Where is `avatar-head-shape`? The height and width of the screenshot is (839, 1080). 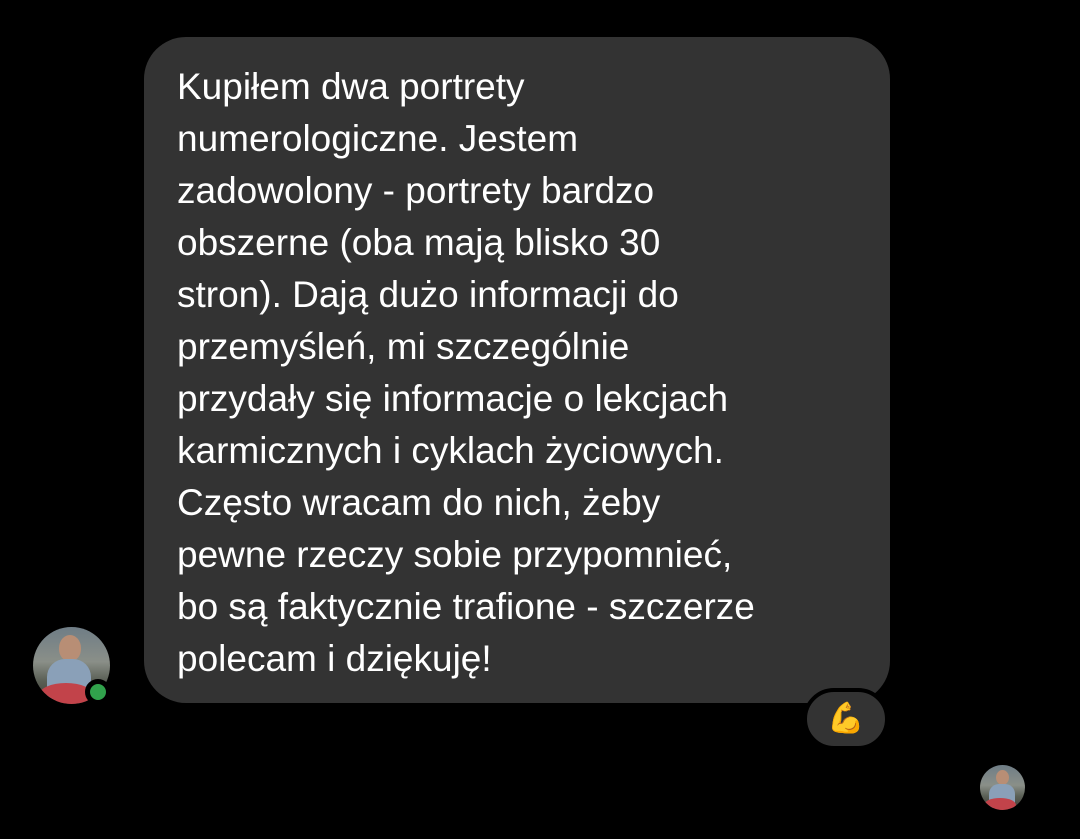 avatar-head-shape is located at coordinates (70, 648).